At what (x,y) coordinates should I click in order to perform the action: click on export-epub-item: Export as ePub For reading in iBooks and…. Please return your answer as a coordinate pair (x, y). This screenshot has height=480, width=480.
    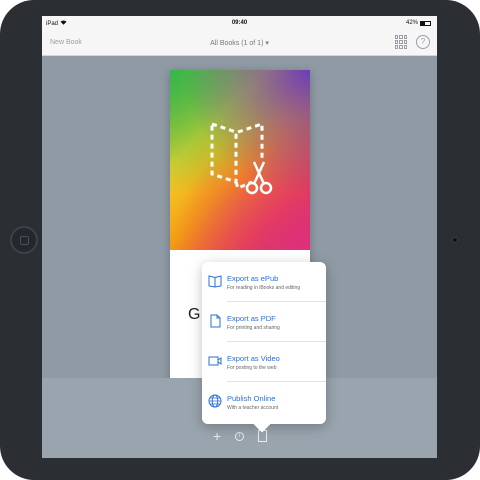
    Looking at the image, I should click on (264, 282).